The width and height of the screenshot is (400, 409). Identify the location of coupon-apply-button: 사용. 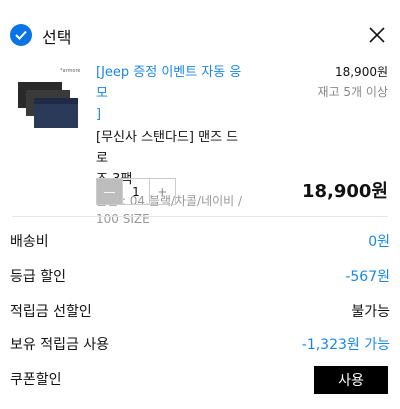
(351, 380).